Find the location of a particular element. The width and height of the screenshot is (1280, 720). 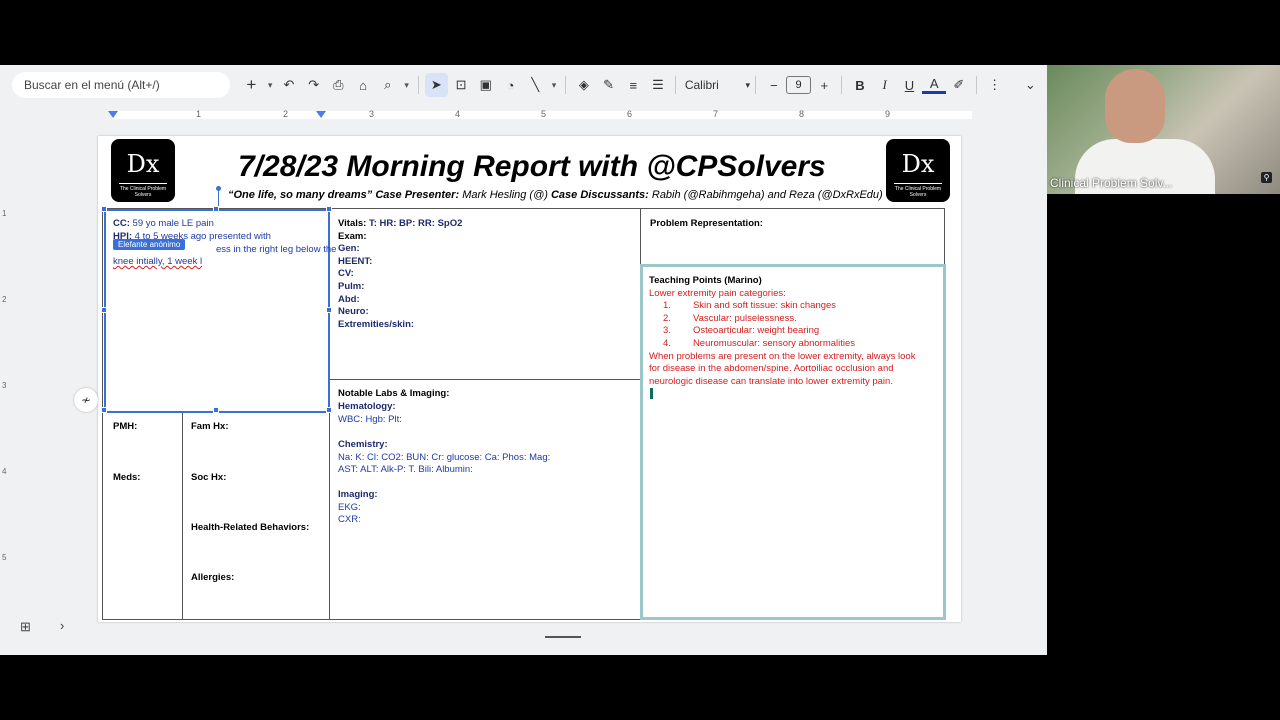

chemistry-label: Chemistry: is located at coordinates (363, 445).